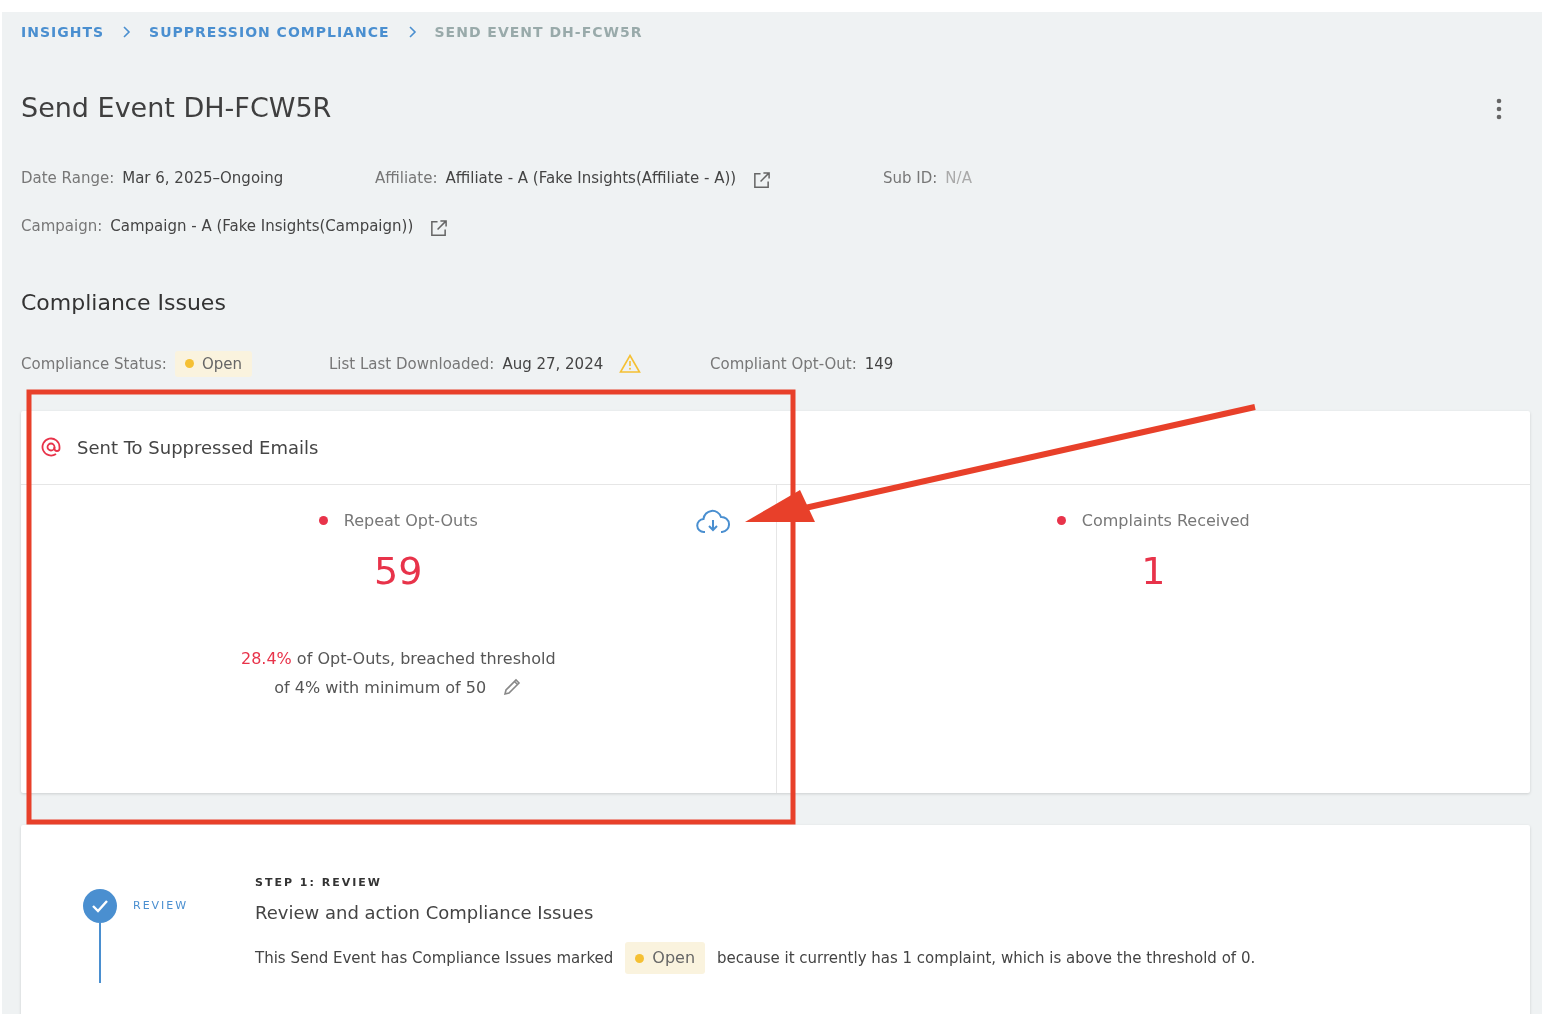 This screenshot has width=1550, height=1014. What do you see at coordinates (380, 687) in the screenshot?
I see `threshold-note: of 4% with minimum of 50` at bounding box center [380, 687].